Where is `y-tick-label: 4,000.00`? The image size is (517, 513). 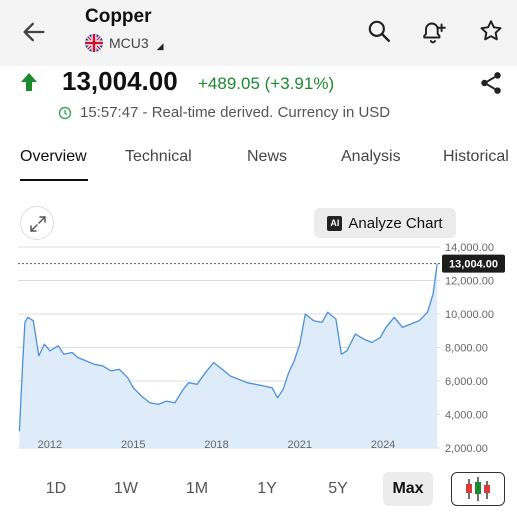
y-tick-label: 4,000.00 is located at coordinates (466, 416).